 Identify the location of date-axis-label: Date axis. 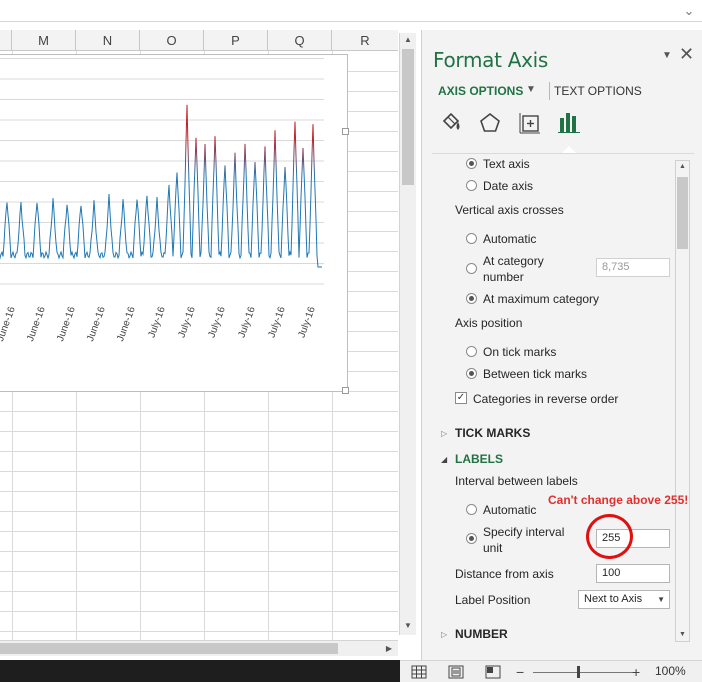
(508, 186).